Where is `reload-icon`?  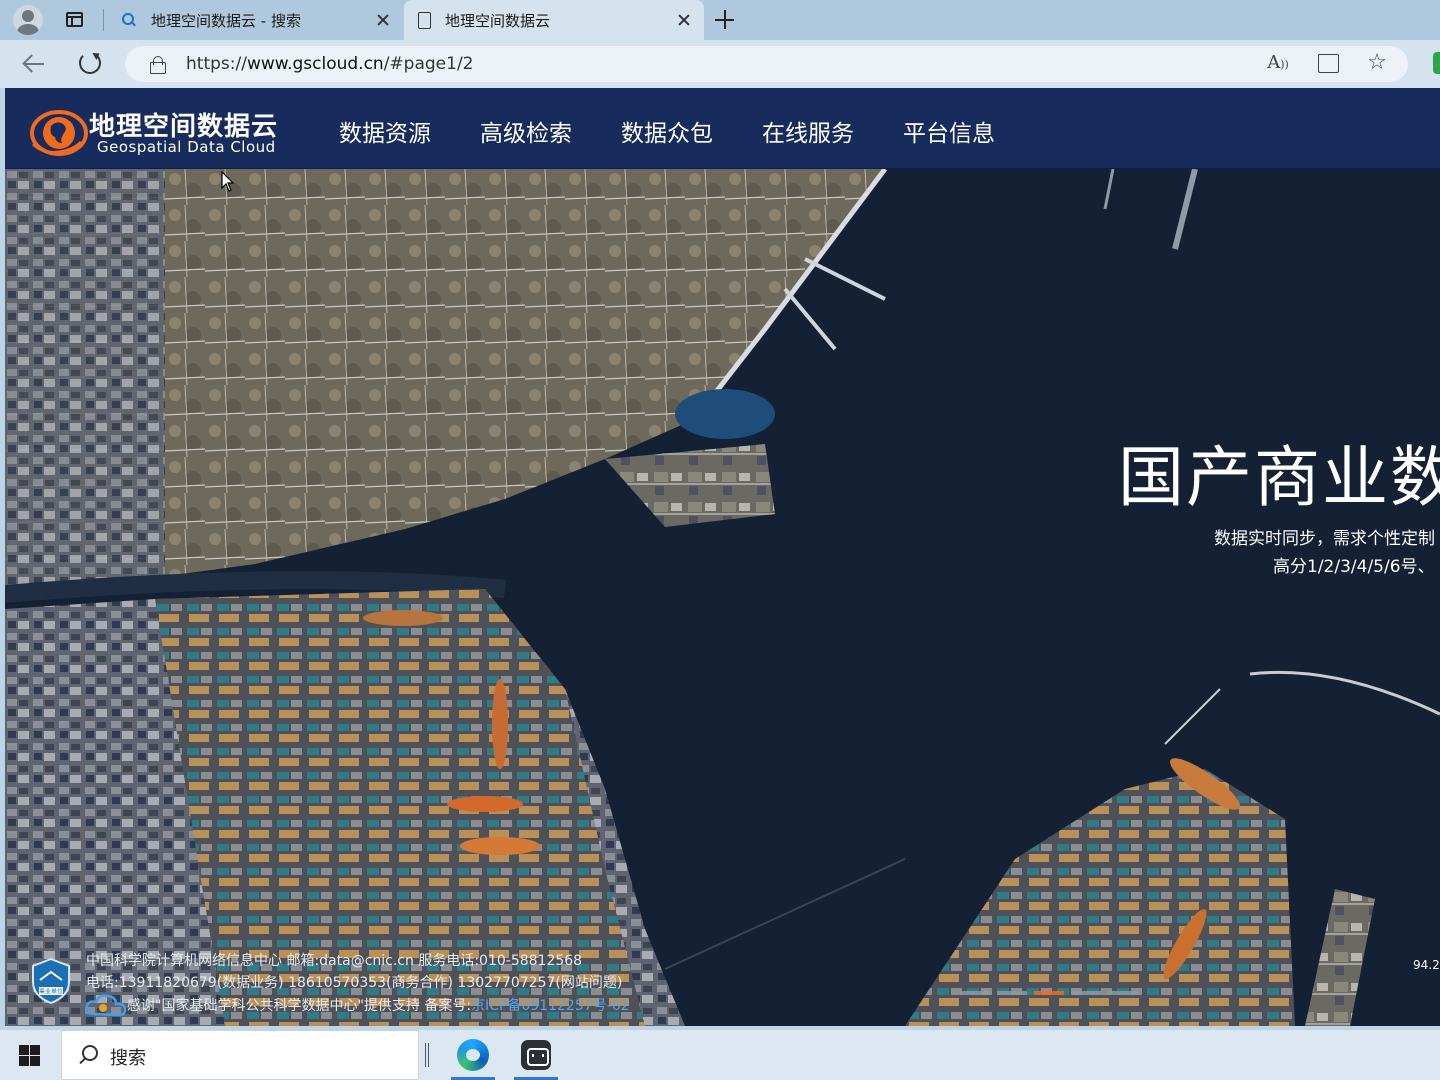
reload-icon is located at coordinates (90, 63).